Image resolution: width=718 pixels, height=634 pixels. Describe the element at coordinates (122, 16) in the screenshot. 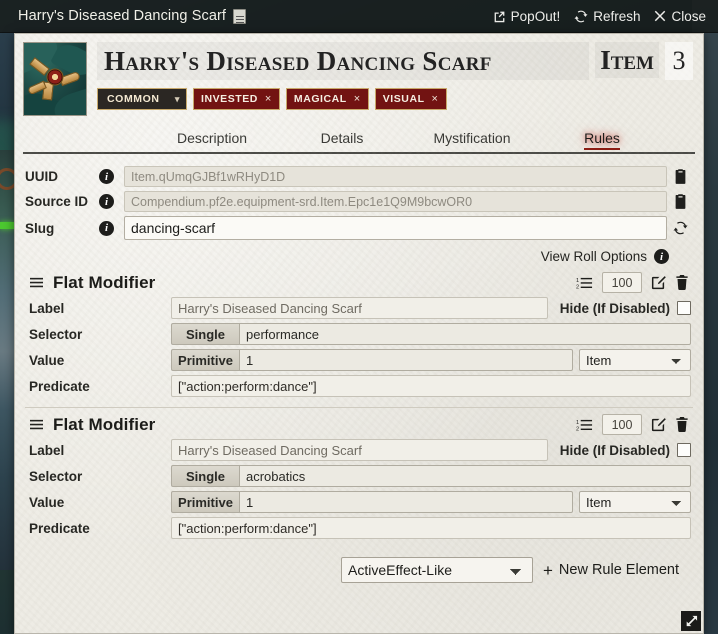

I see `window-title: Harry's Diseased Dancing Scarf` at that location.